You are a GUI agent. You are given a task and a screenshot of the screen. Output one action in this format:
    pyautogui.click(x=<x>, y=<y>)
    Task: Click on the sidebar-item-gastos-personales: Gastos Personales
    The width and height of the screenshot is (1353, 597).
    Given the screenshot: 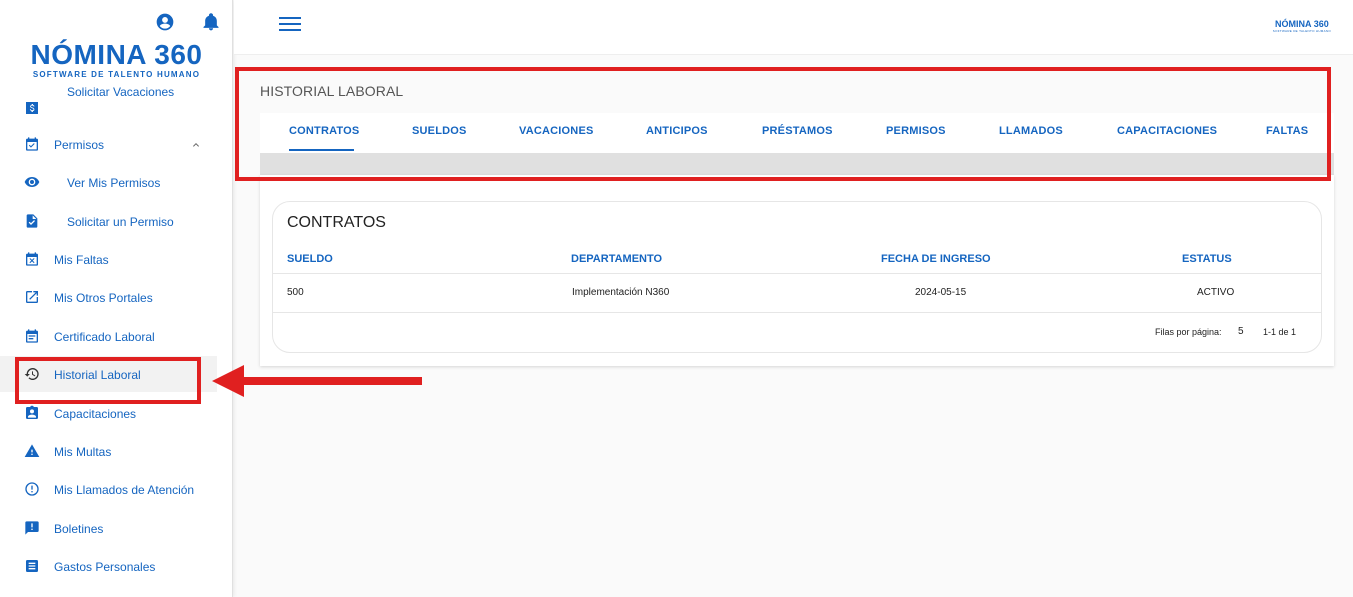 What is the action you would take?
    pyautogui.click(x=108, y=566)
    